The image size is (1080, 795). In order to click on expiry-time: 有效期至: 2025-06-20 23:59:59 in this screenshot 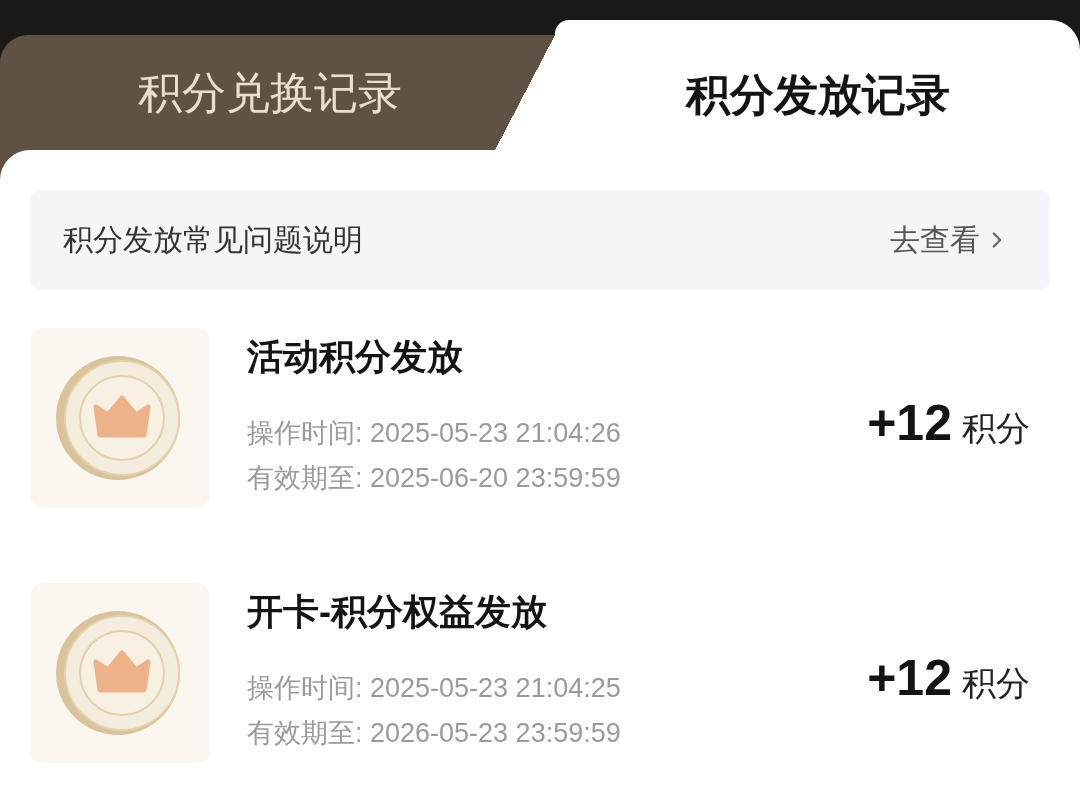, I will do `click(434, 478)`.